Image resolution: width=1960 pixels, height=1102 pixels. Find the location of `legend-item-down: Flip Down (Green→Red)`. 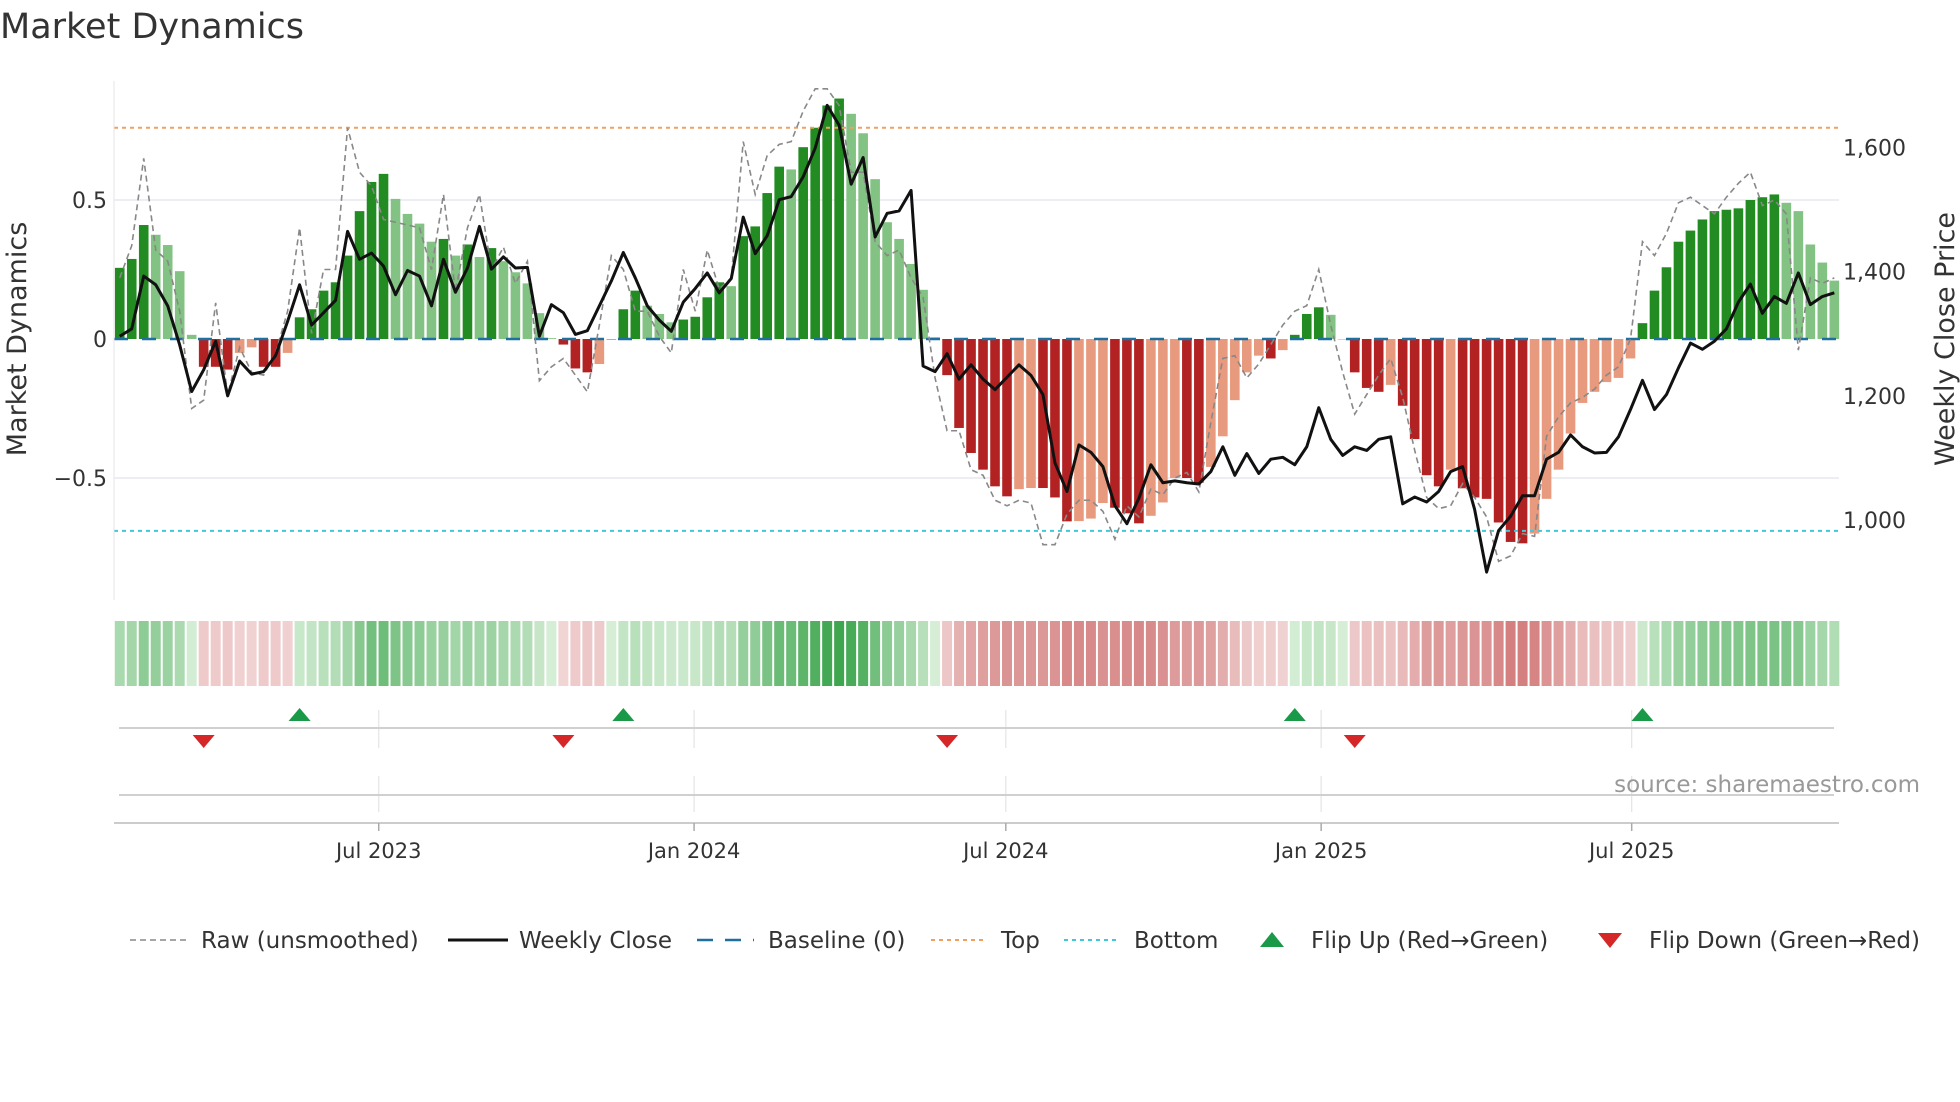

legend-item-down: Flip Down (Green→Red) is located at coordinates (1759, 941).